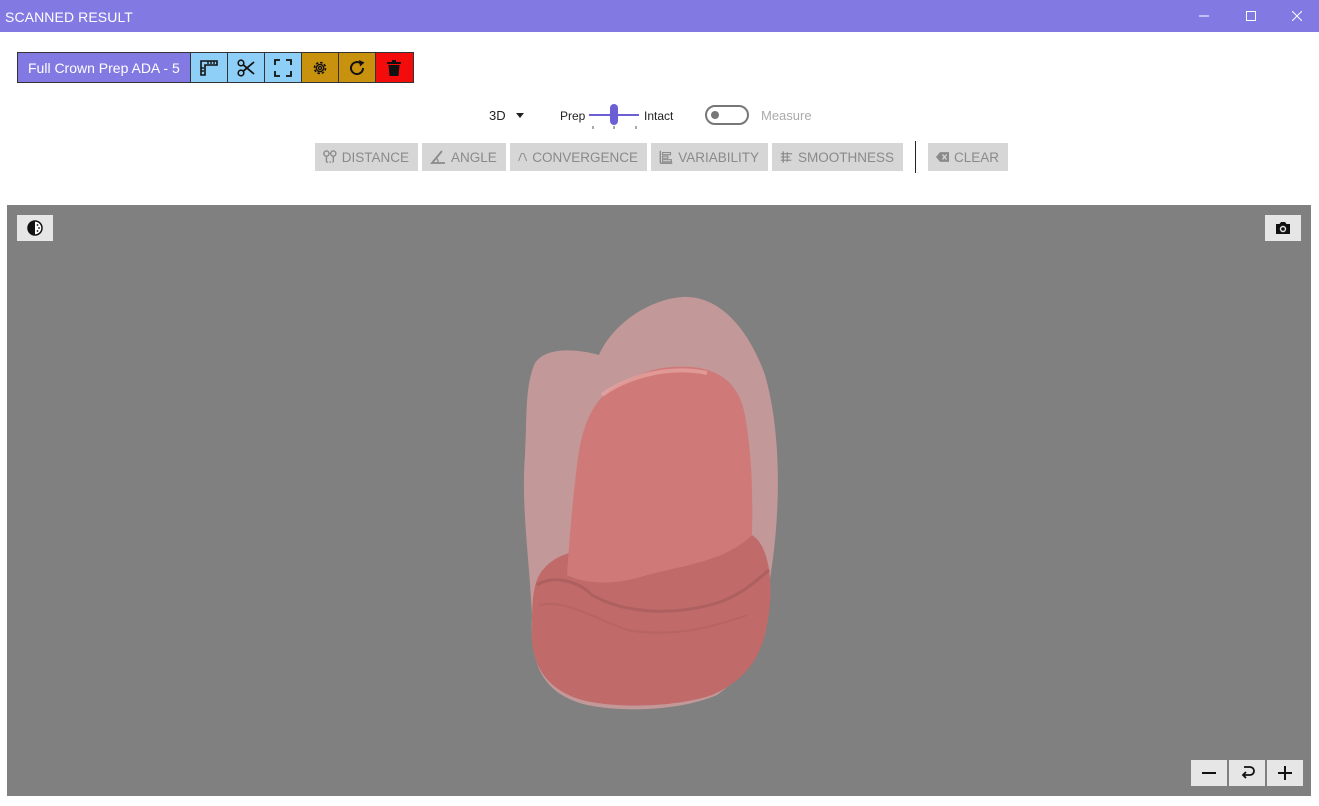 The width and height of the screenshot is (1319, 806). Describe the element at coordinates (976, 157) in the screenshot. I see `clear-label: CLEAR` at that location.